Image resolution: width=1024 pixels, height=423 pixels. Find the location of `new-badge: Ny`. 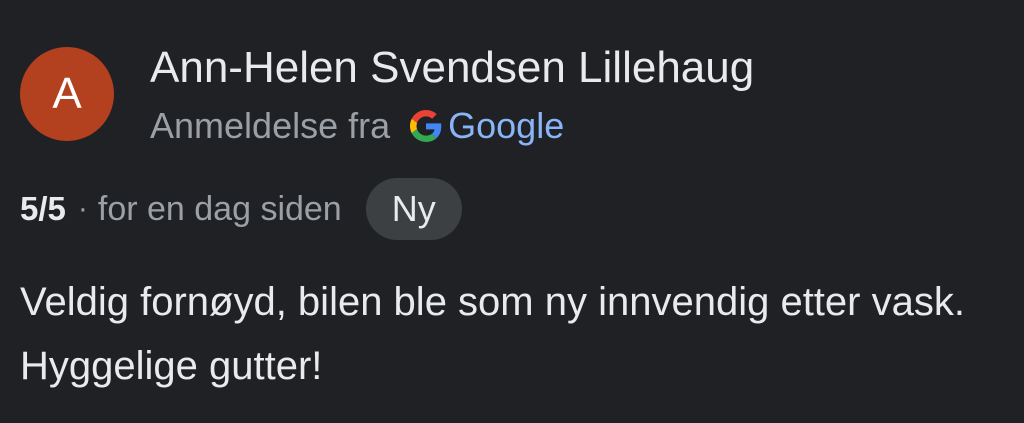

new-badge: Ny is located at coordinates (413, 209).